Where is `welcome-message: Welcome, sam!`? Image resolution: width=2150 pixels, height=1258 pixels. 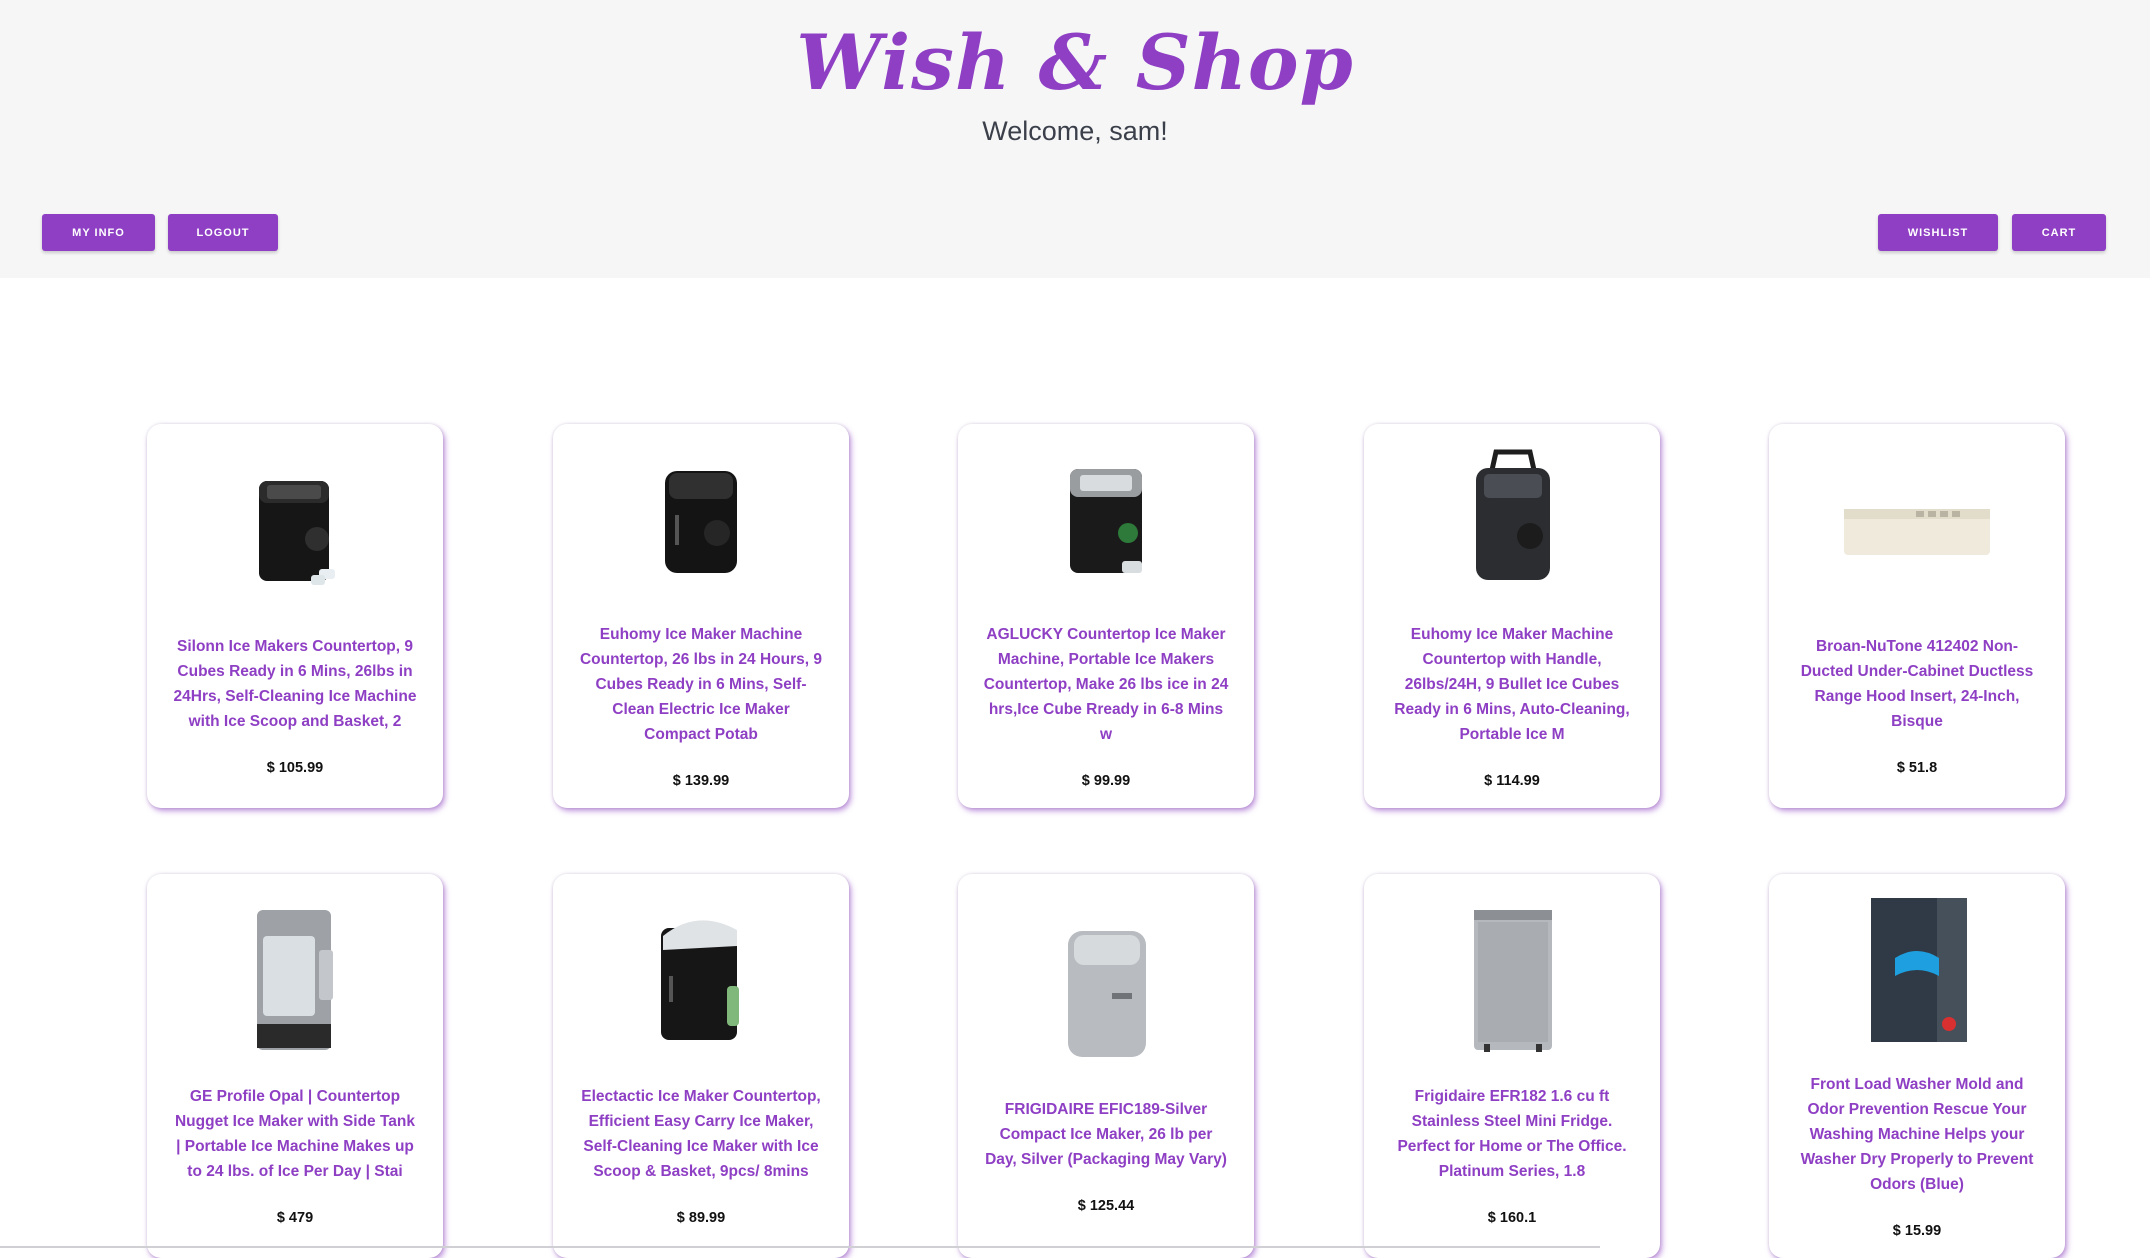 welcome-message: Welcome, sam! is located at coordinates (1075, 131).